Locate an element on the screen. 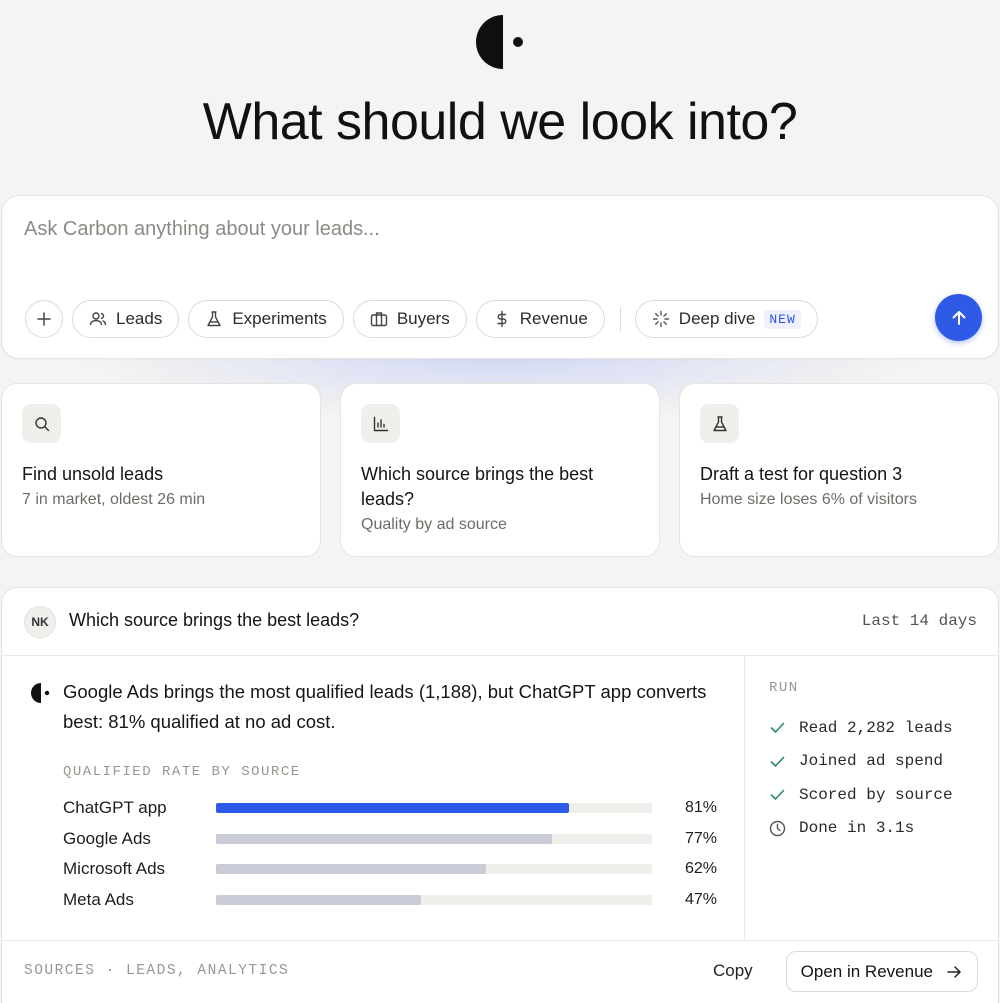 Image resolution: width=1000 pixels, height=1003 pixels. bar-value-label: 62% is located at coordinates (700, 869).